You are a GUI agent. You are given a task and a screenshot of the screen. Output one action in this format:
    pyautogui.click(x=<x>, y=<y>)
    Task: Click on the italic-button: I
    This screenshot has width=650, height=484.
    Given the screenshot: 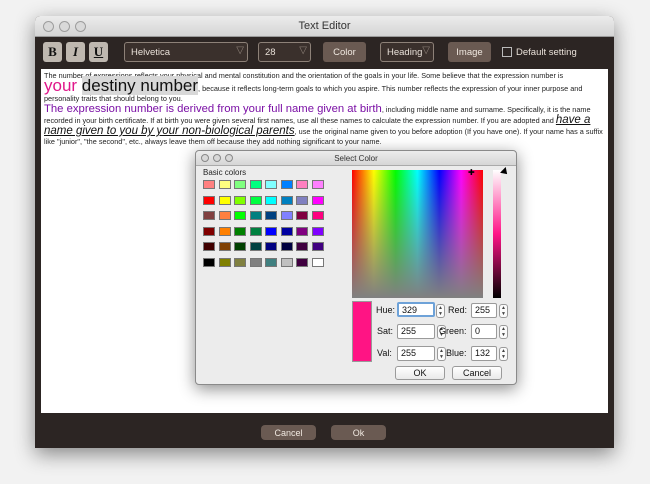 What is the action you would take?
    pyautogui.click(x=75, y=52)
    